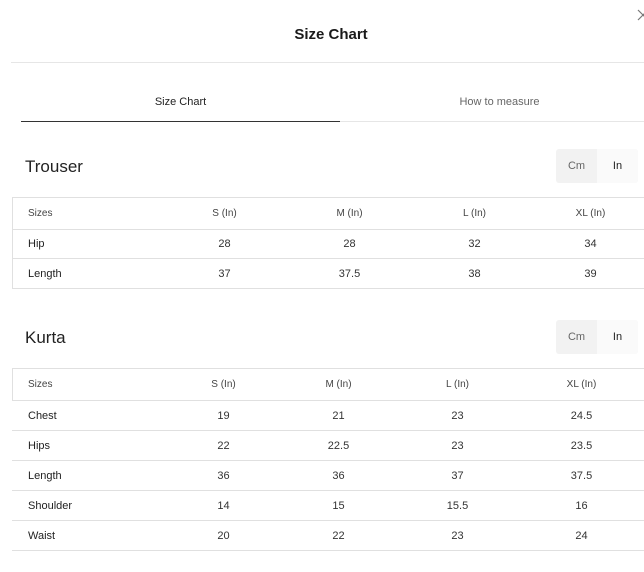 This screenshot has width=644, height=572. What do you see at coordinates (328, 274) in the screenshot?
I see `table-row: Length 37 37.5 38 39` at bounding box center [328, 274].